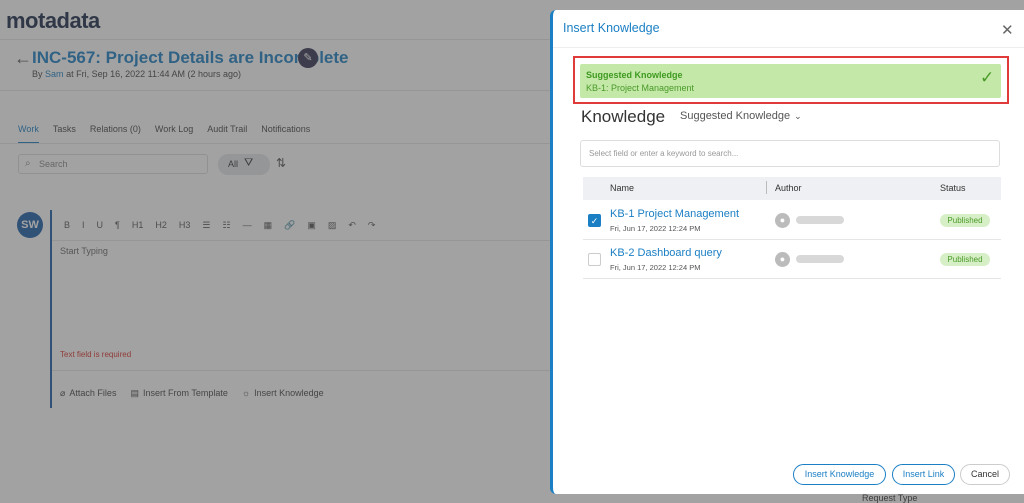  I want to click on suggested-title: Suggested Knowledge, so click(634, 75).